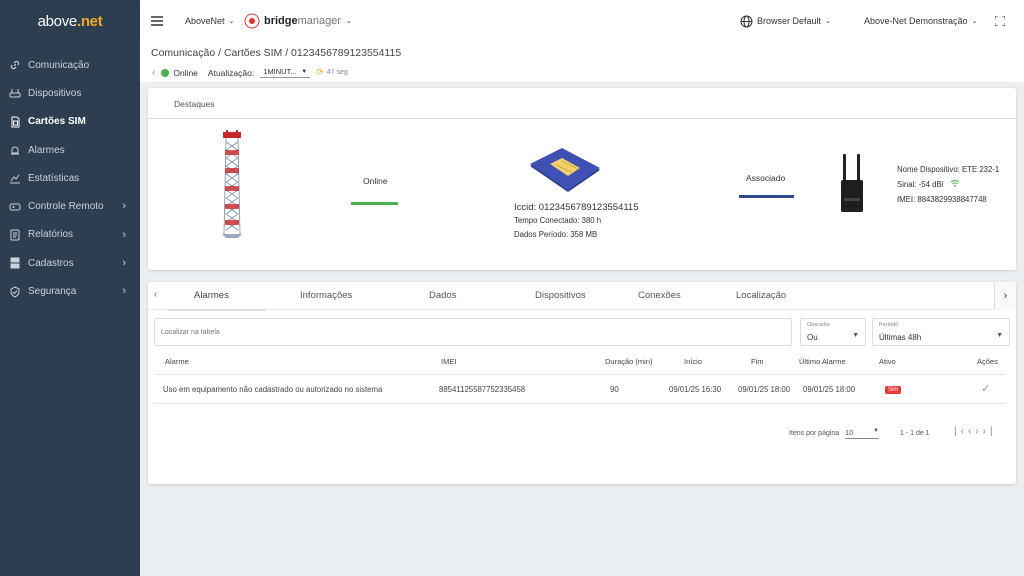 The image size is (1024, 576). What do you see at coordinates (942, 199) in the screenshot?
I see `device-imei: IMEI: 8843829938847748` at bounding box center [942, 199].